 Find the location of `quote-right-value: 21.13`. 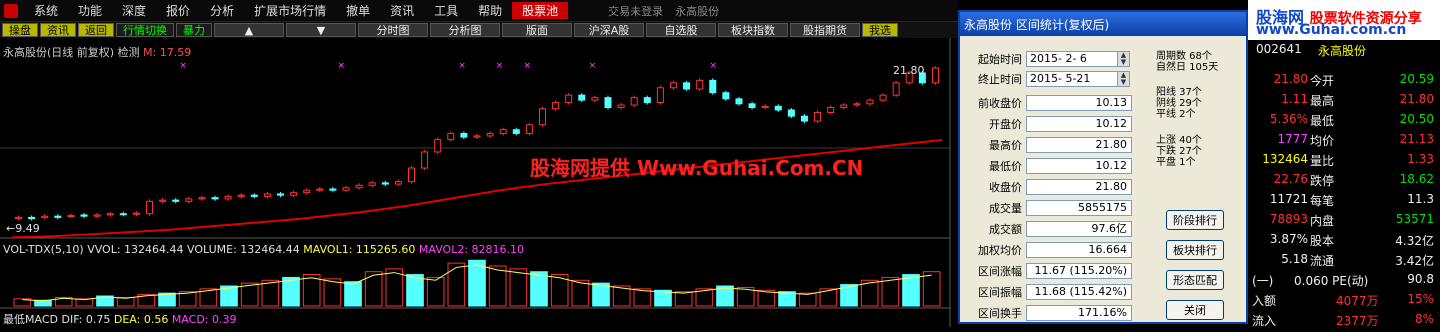

quote-right-value: 21.13 is located at coordinates (1416, 139).